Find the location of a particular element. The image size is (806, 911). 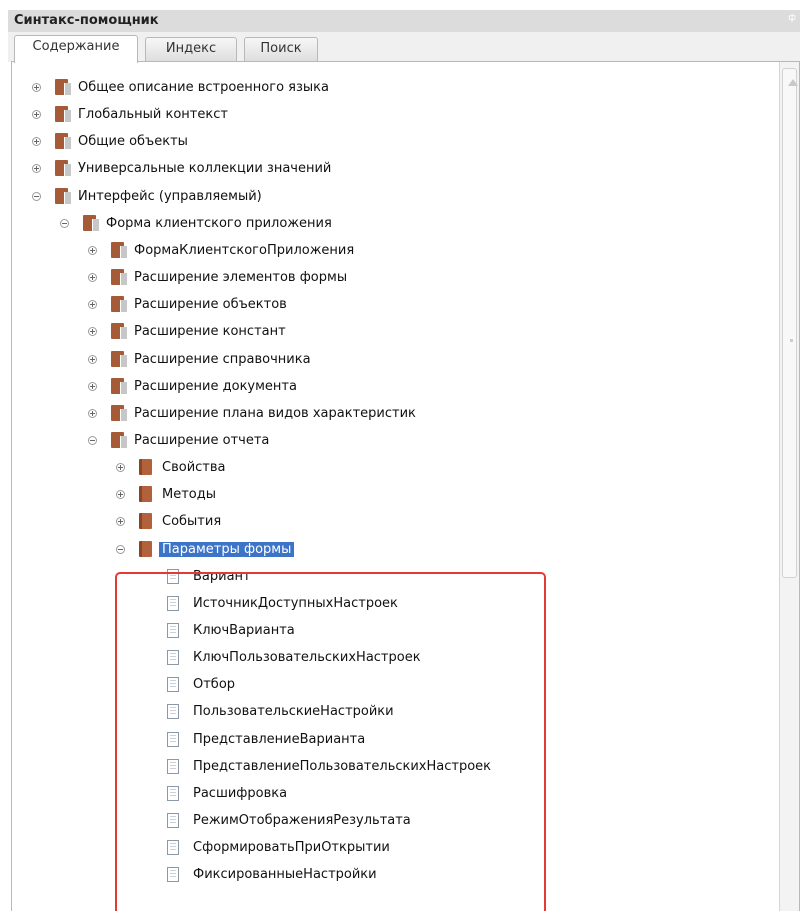

tree-item-label: События is located at coordinates (192, 521).